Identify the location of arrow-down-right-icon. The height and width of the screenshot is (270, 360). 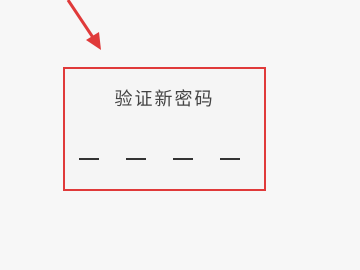
(83, 25).